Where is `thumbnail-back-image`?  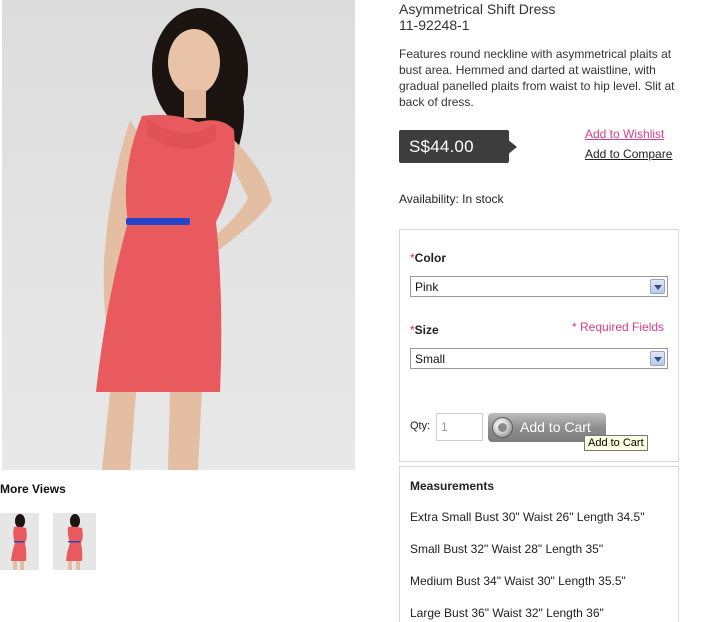
thumbnail-back-image is located at coordinates (74, 542).